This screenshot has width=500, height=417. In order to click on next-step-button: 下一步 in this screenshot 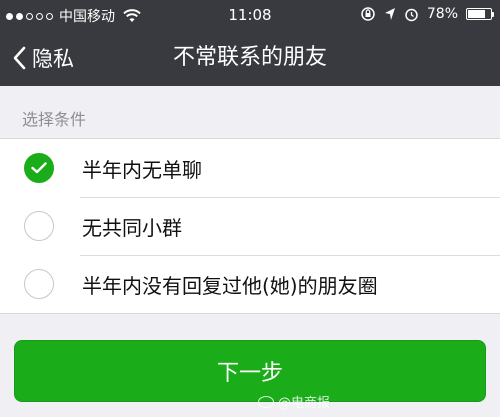, I will do `click(250, 371)`.